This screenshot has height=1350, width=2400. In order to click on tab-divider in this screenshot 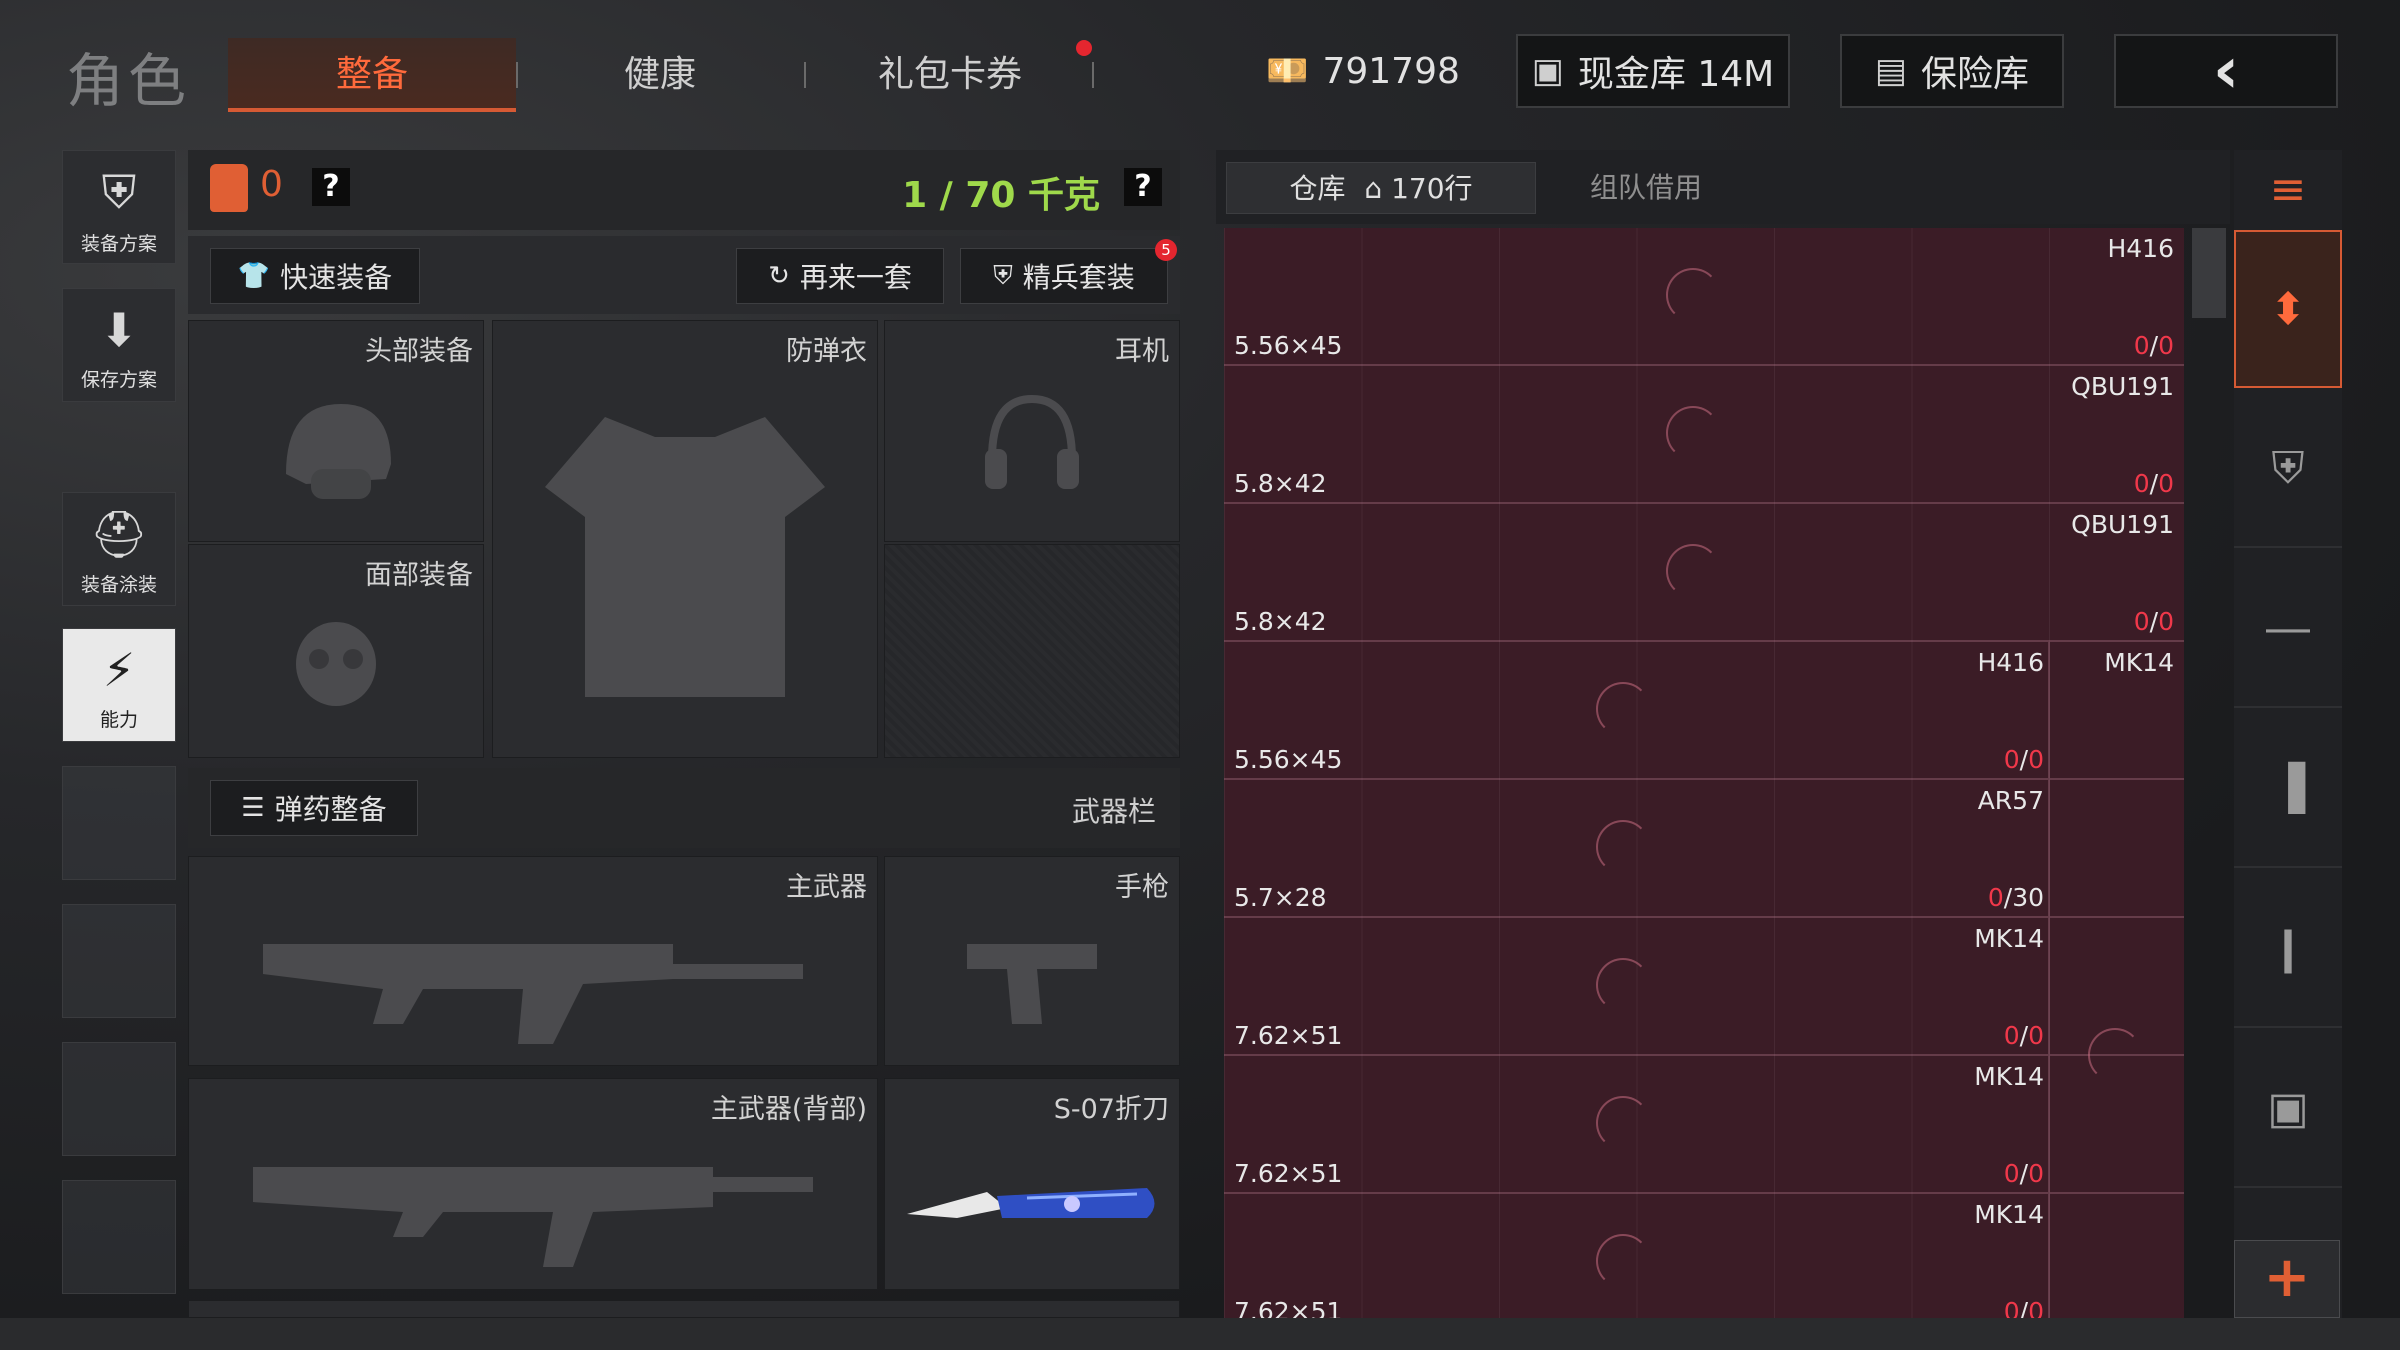, I will do `click(517, 75)`.